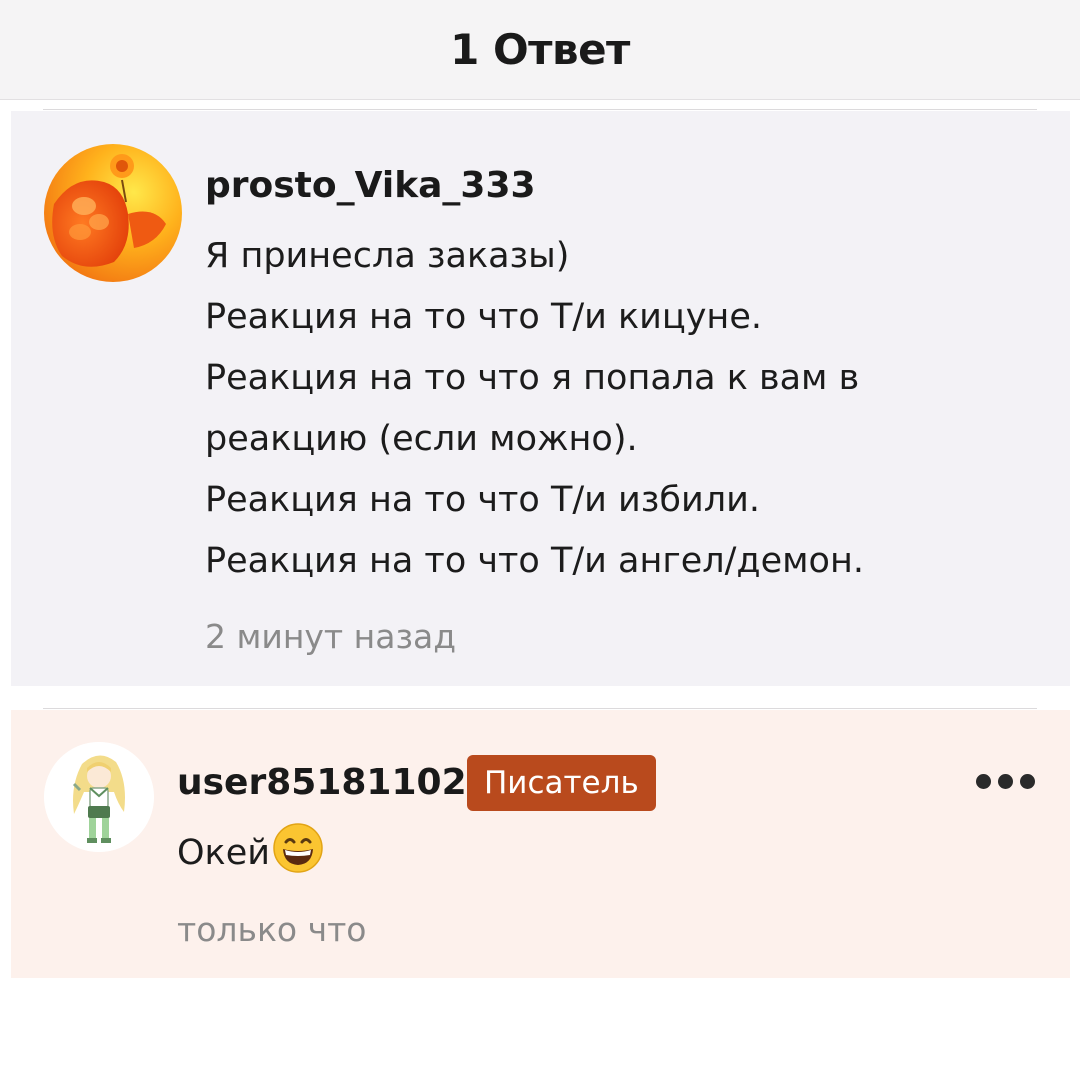  Describe the element at coordinates (387, 256) in the screenshot. I see `comment-line: Я принесла заказы)` at that location.